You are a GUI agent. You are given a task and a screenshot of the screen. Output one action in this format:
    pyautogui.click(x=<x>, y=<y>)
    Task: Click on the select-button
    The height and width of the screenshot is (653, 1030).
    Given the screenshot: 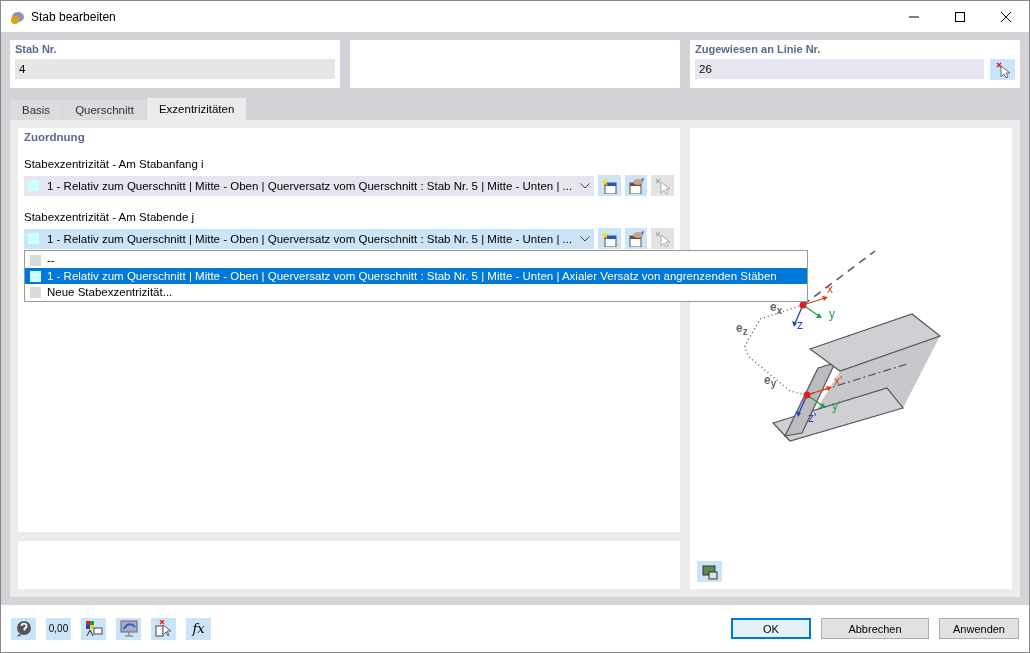 What is the action you would take?
    pyautogui.click(x=163, y=628)
    